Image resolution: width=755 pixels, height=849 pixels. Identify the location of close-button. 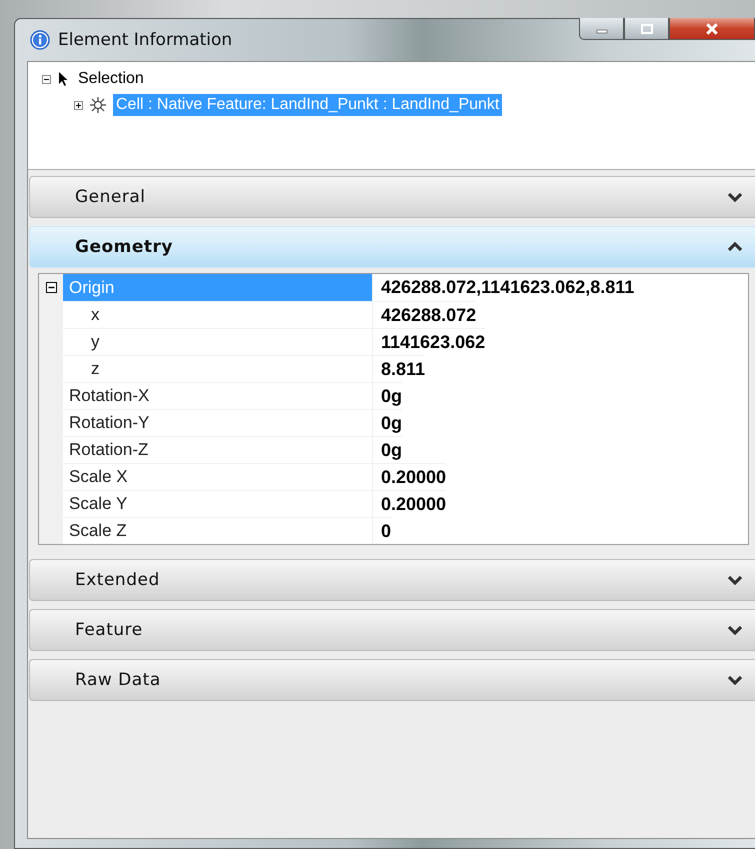
(712, 29).